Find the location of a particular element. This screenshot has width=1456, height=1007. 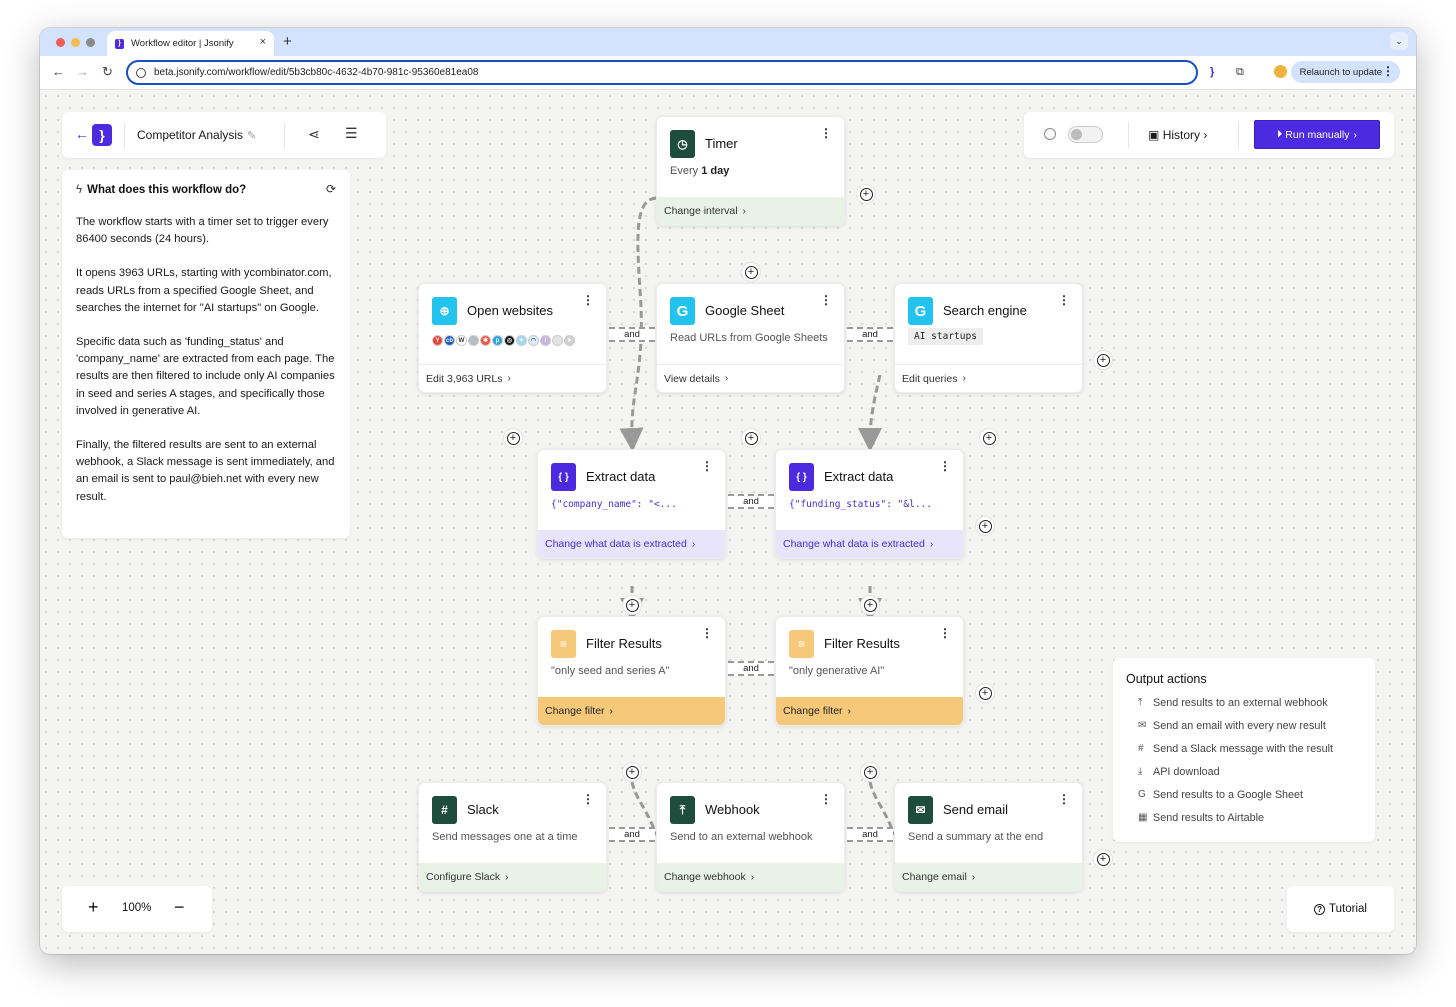

site-info-icon is located at coordinates (141, 72).